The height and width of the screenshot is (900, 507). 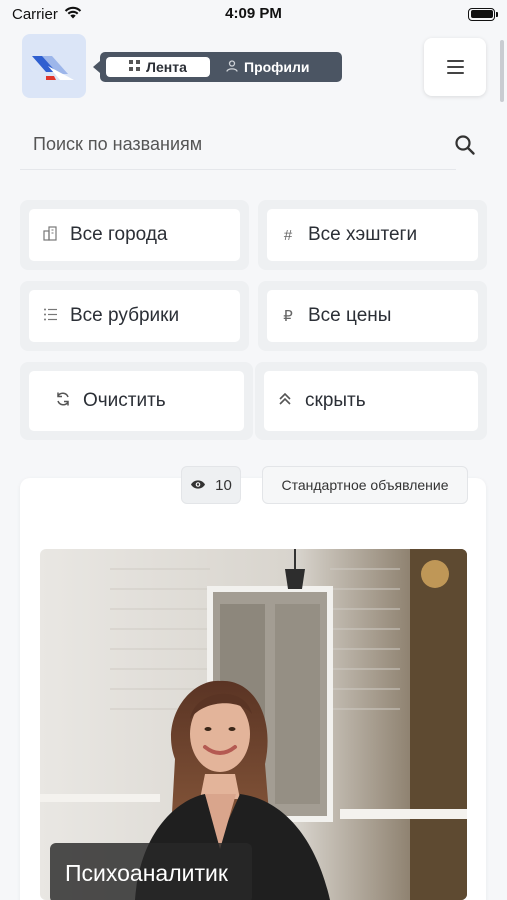 What do you see at coordinates (119, 234) in the screenshot?
I see `filter-cities-label: Все города` at bounding box center [119, 234].